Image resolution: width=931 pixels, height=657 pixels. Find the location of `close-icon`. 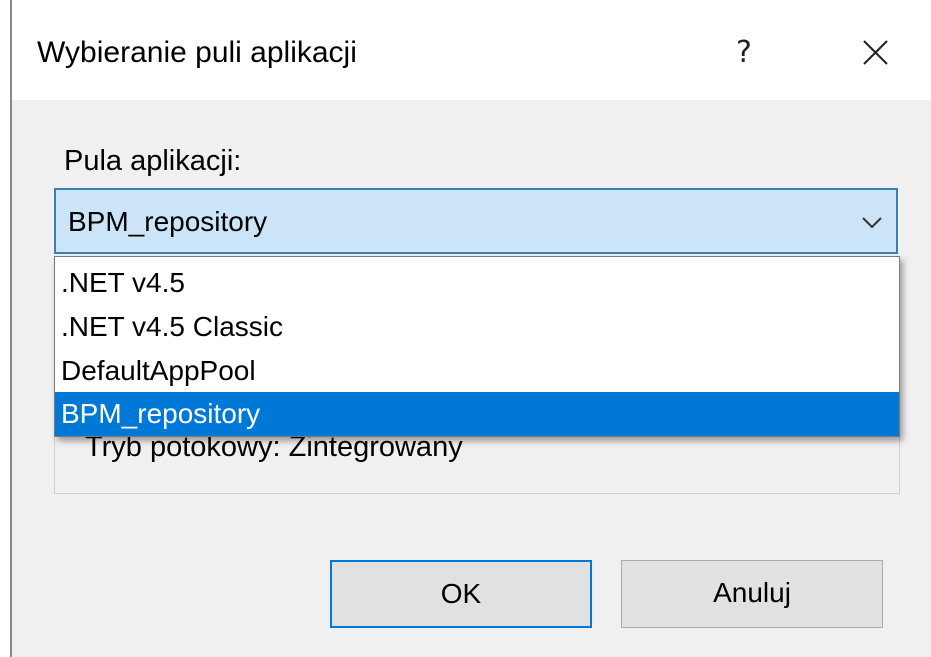

close-icon is located at coordinates (875, 52).